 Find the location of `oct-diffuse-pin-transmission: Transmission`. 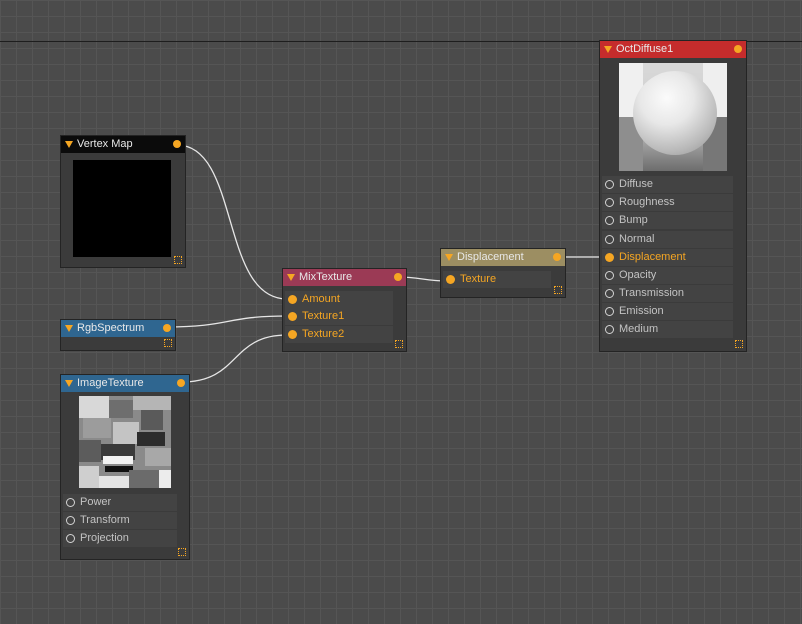

oct-diffuse-pin-transmission: Transmission is located at coordinates (667, 293).